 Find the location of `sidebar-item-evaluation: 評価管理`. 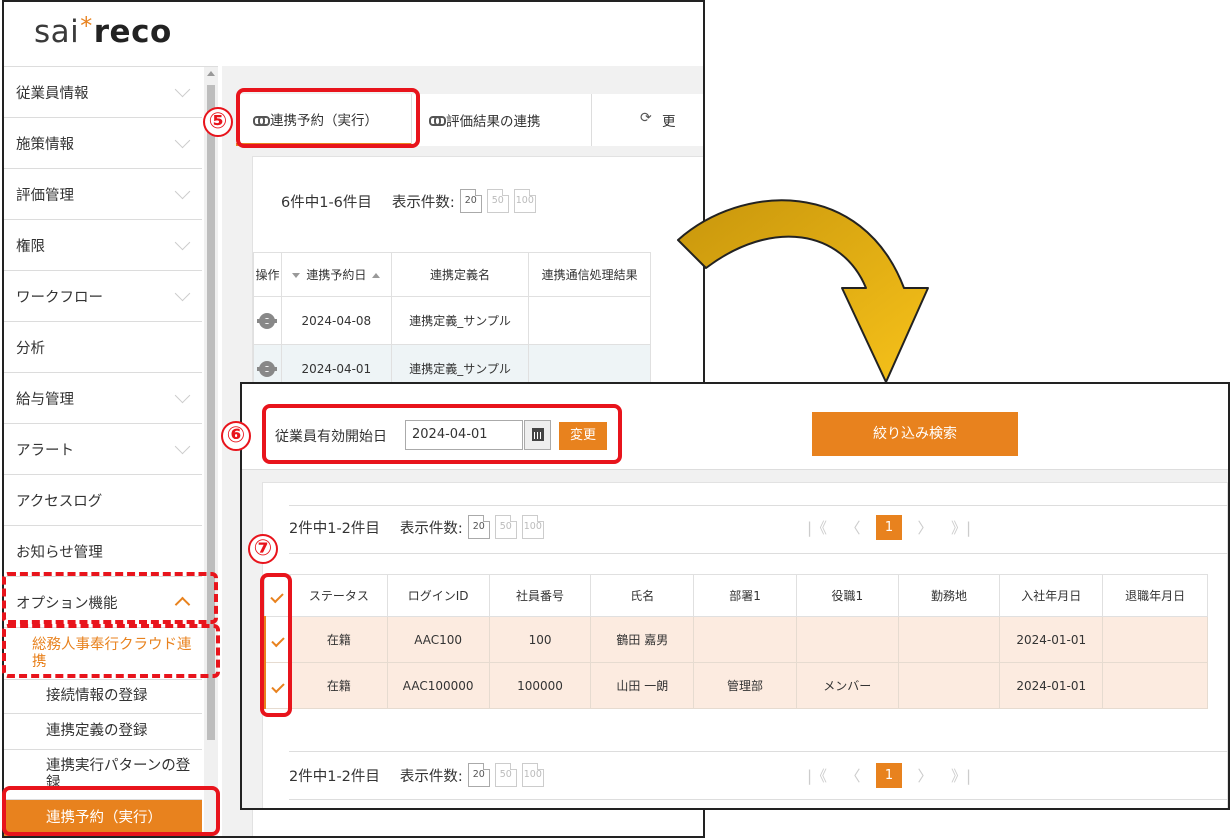

sidebar-item-evaluation: 評価管理 is located at coordinates (103, 194).